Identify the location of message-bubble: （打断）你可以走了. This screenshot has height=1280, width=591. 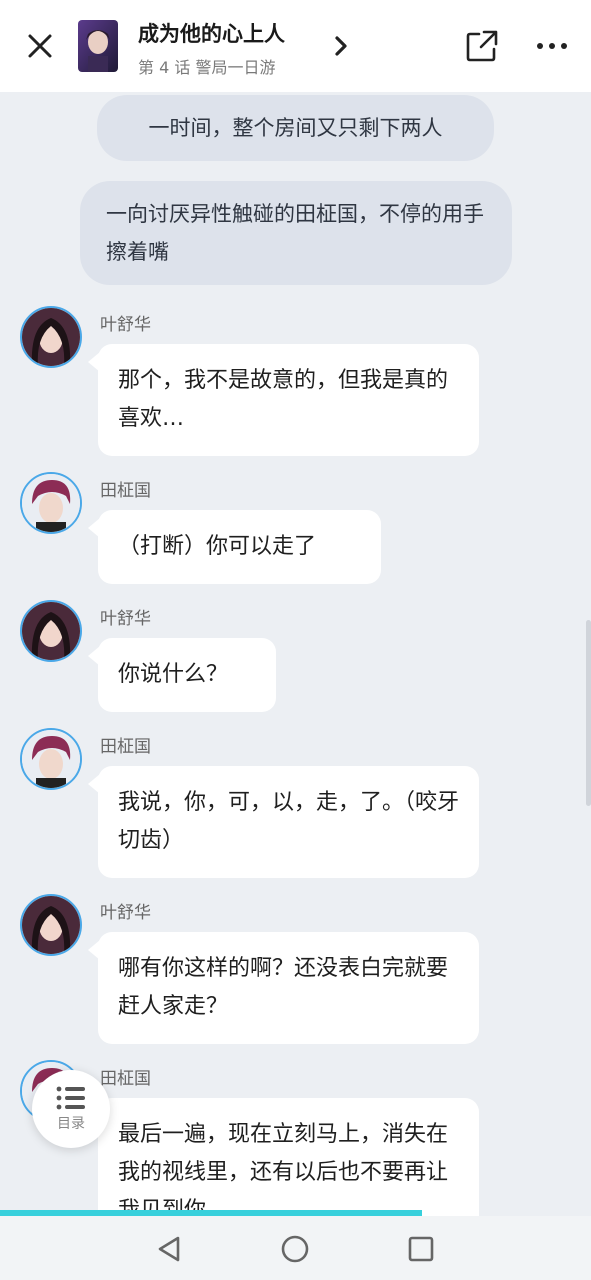
(234, 547).